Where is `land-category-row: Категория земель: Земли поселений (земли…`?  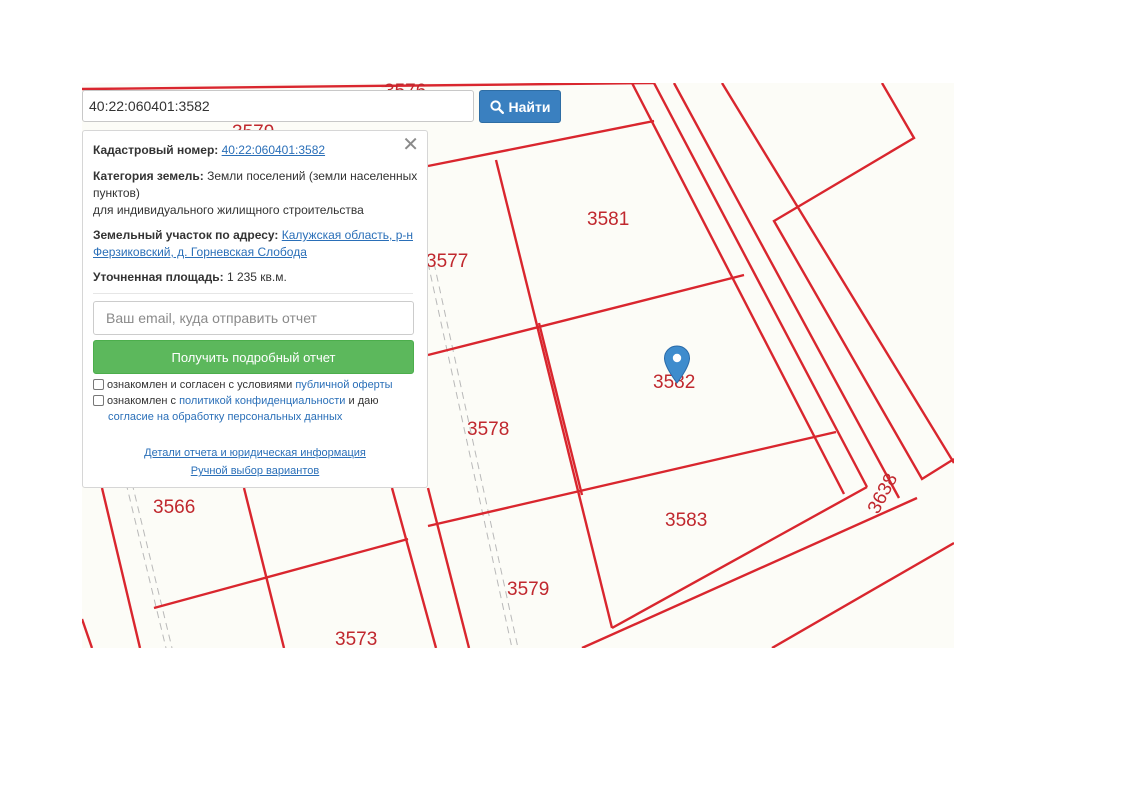 land-category-row: Категория земель: Земли поселений (земли… is located at coordinates (255, 193).